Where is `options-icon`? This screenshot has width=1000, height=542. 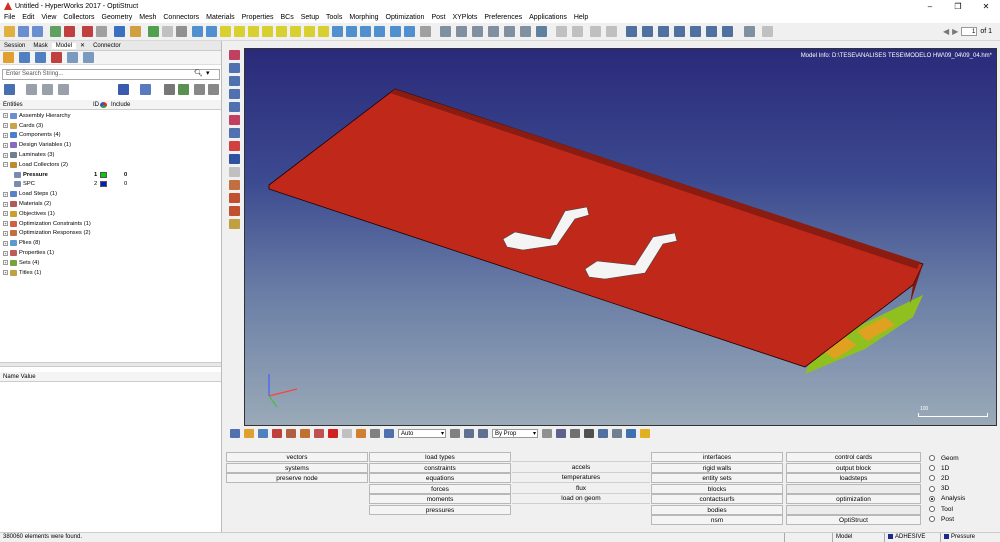 options-icon is located at coordinates (101, 31).